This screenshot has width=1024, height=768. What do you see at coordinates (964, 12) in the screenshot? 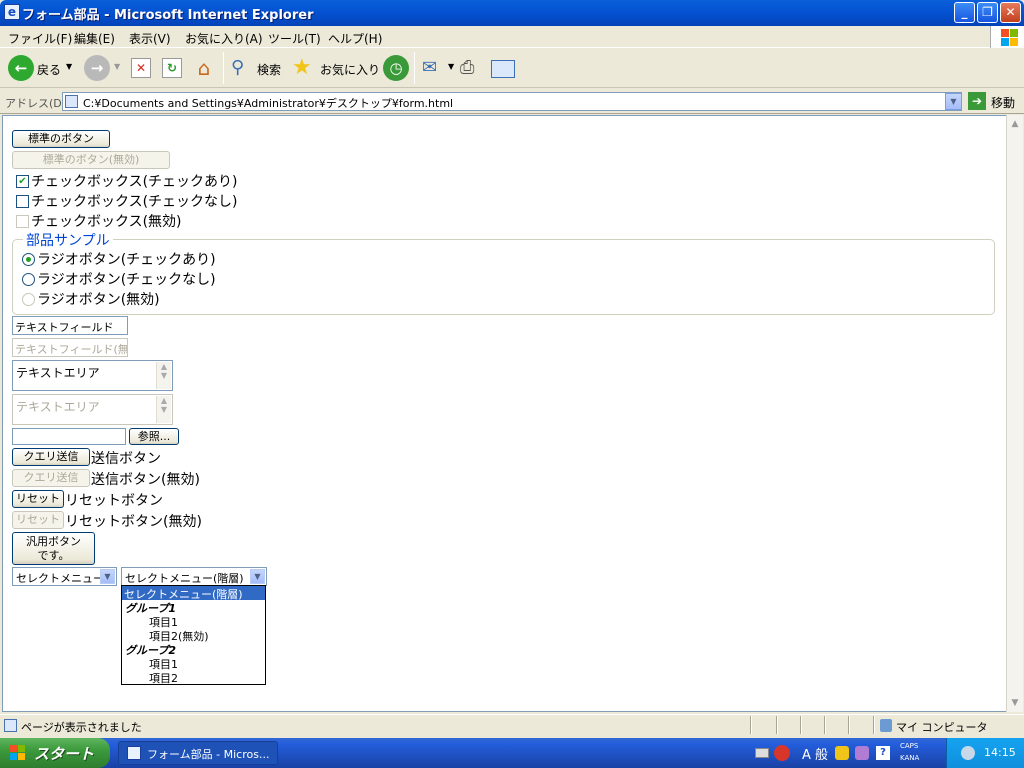
I see `minimize-button: _` at bounding box center [964, 12].